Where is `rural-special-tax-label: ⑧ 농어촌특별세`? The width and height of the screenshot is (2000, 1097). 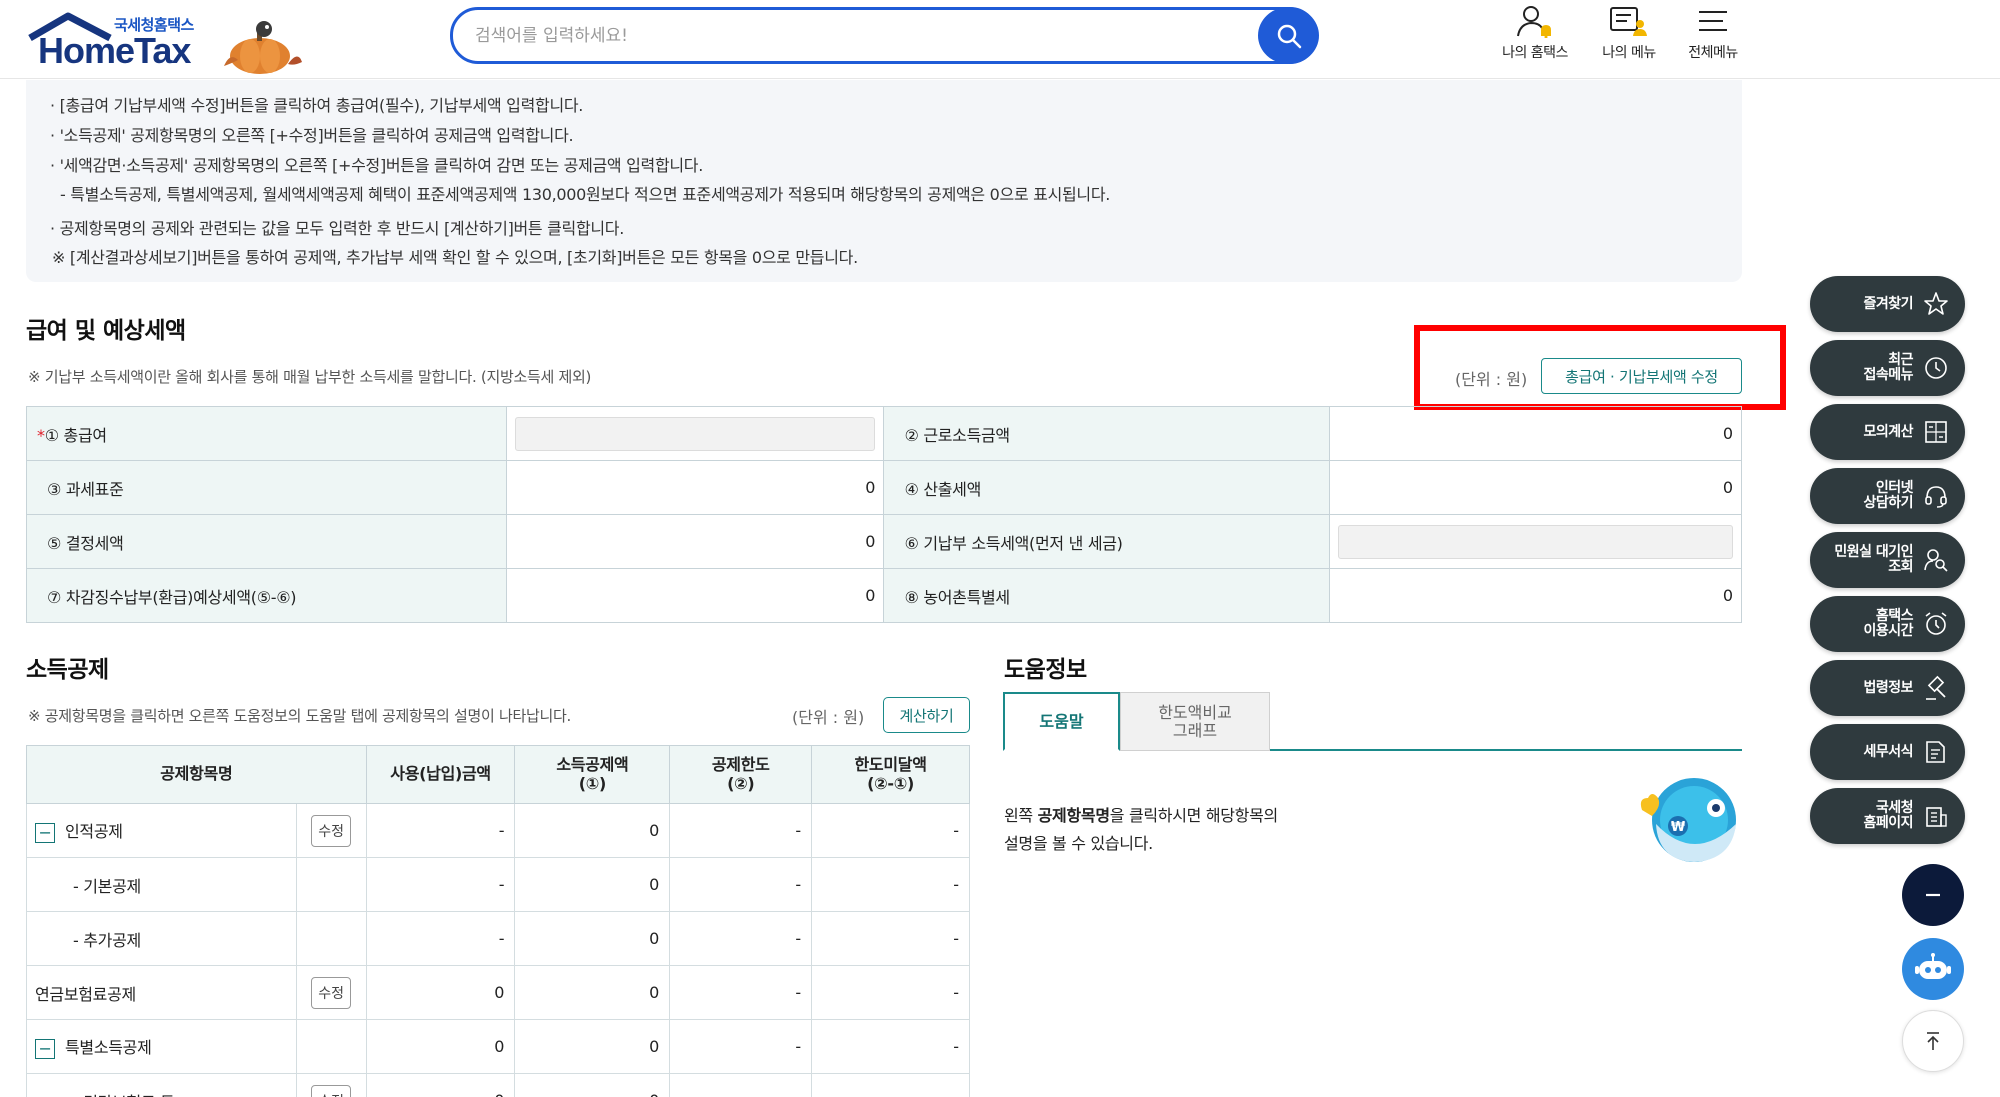 rural-special-tax-label: ⑧ 농어촌특별세 is located at coordinates (1107, 595).